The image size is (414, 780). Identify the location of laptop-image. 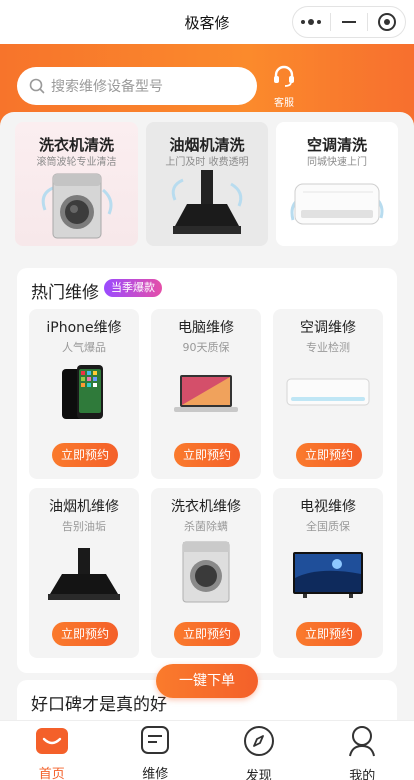
(206, 394).